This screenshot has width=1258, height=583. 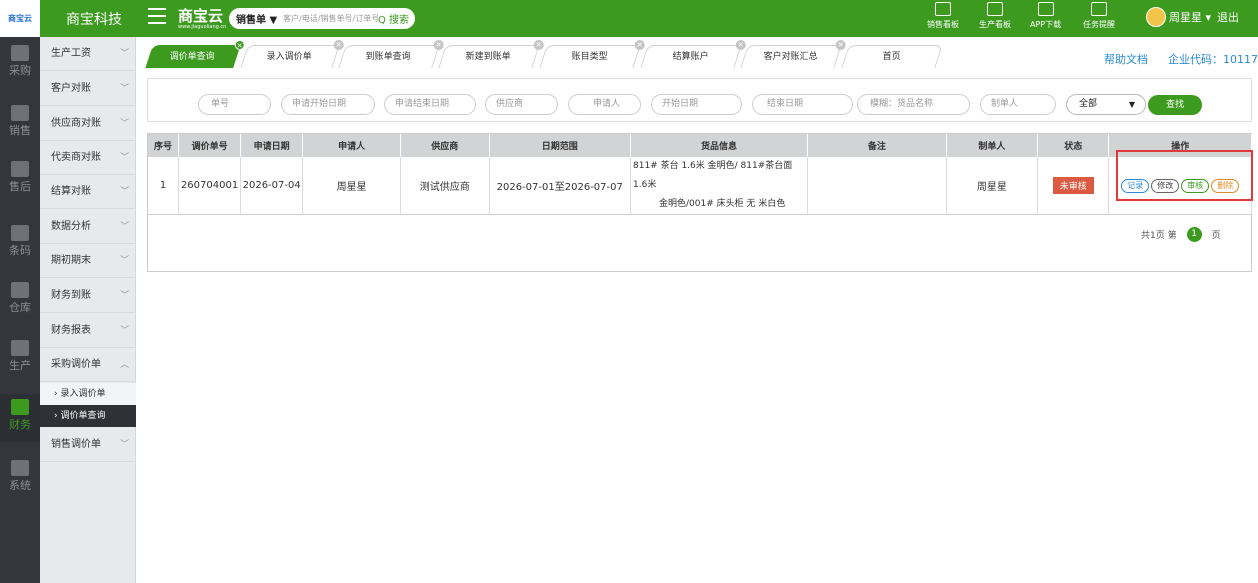 What do you see at coordinates (76, 364) in the screenshot?
I see `sidebar-item-label: 采购调价单` at bounding box center [76, 364].